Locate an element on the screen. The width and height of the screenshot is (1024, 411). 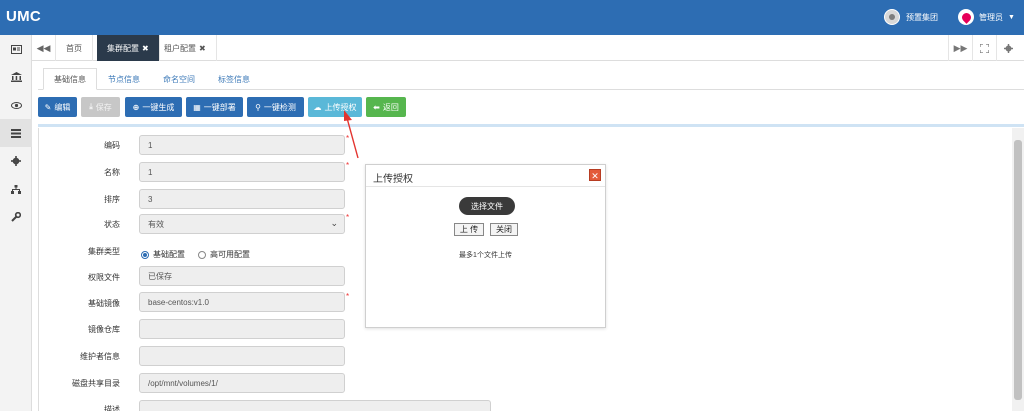
left-sidebar is located at coordinates (16, 223).